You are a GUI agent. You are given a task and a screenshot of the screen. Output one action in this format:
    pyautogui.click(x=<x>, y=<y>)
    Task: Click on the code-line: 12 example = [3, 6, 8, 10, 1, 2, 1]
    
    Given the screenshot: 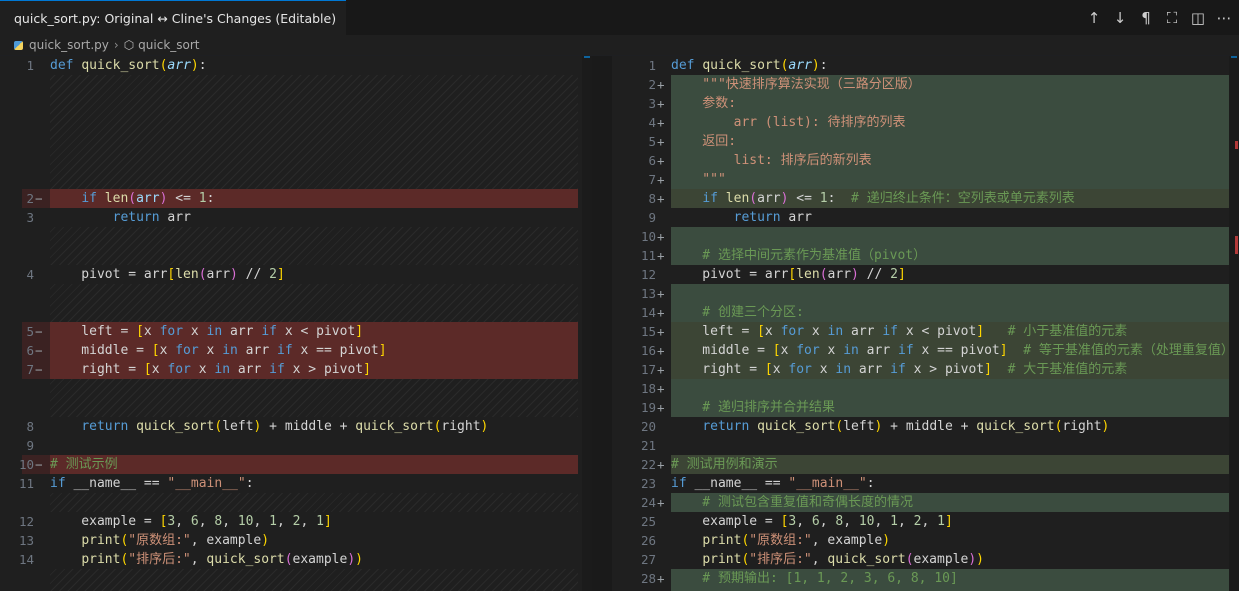 What is the action you would take?
    pyautogui.click(x=296, y=521)
    